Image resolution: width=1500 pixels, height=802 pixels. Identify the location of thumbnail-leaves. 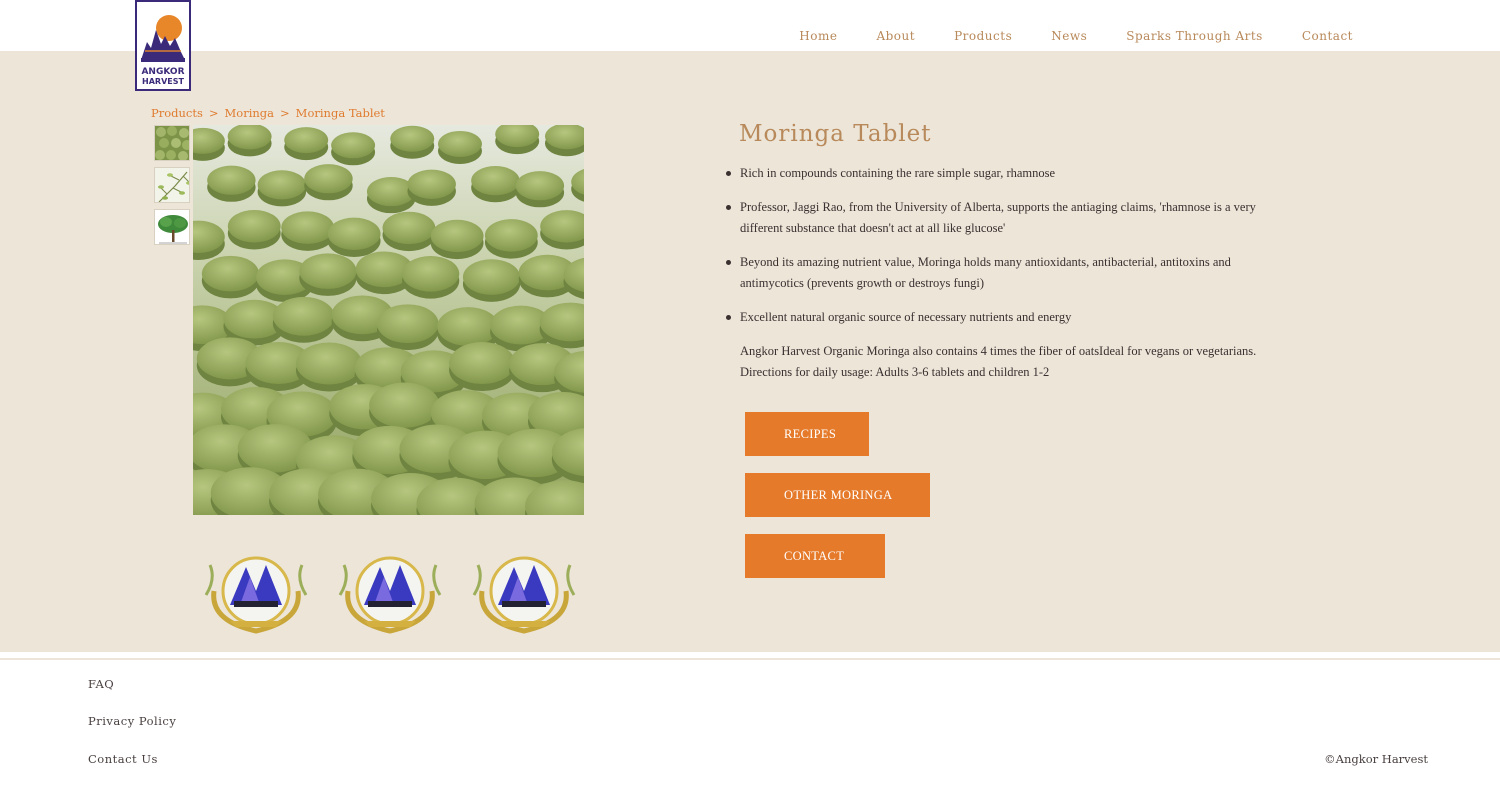
(172, 185).